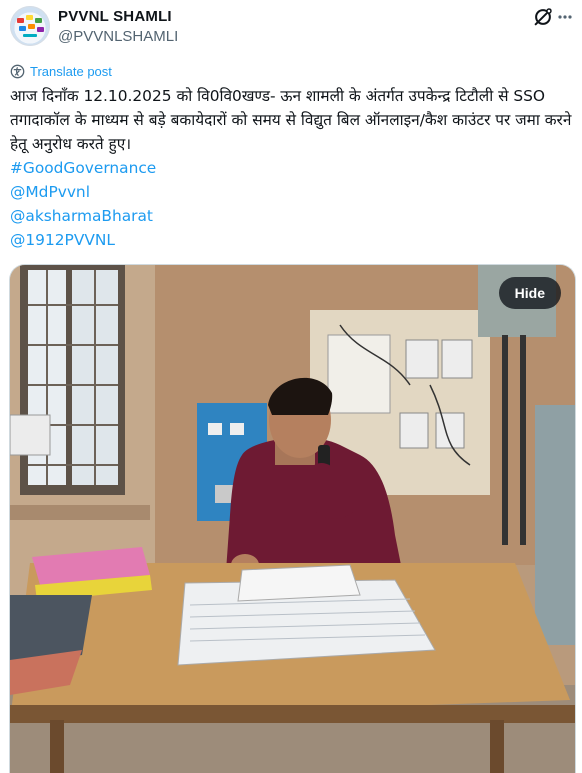 The height and width of the screenshot is (773, 582). Describe the element at coordinates (529, 293) in the screenshot. I see `hide-media-button: Hide` at that location.